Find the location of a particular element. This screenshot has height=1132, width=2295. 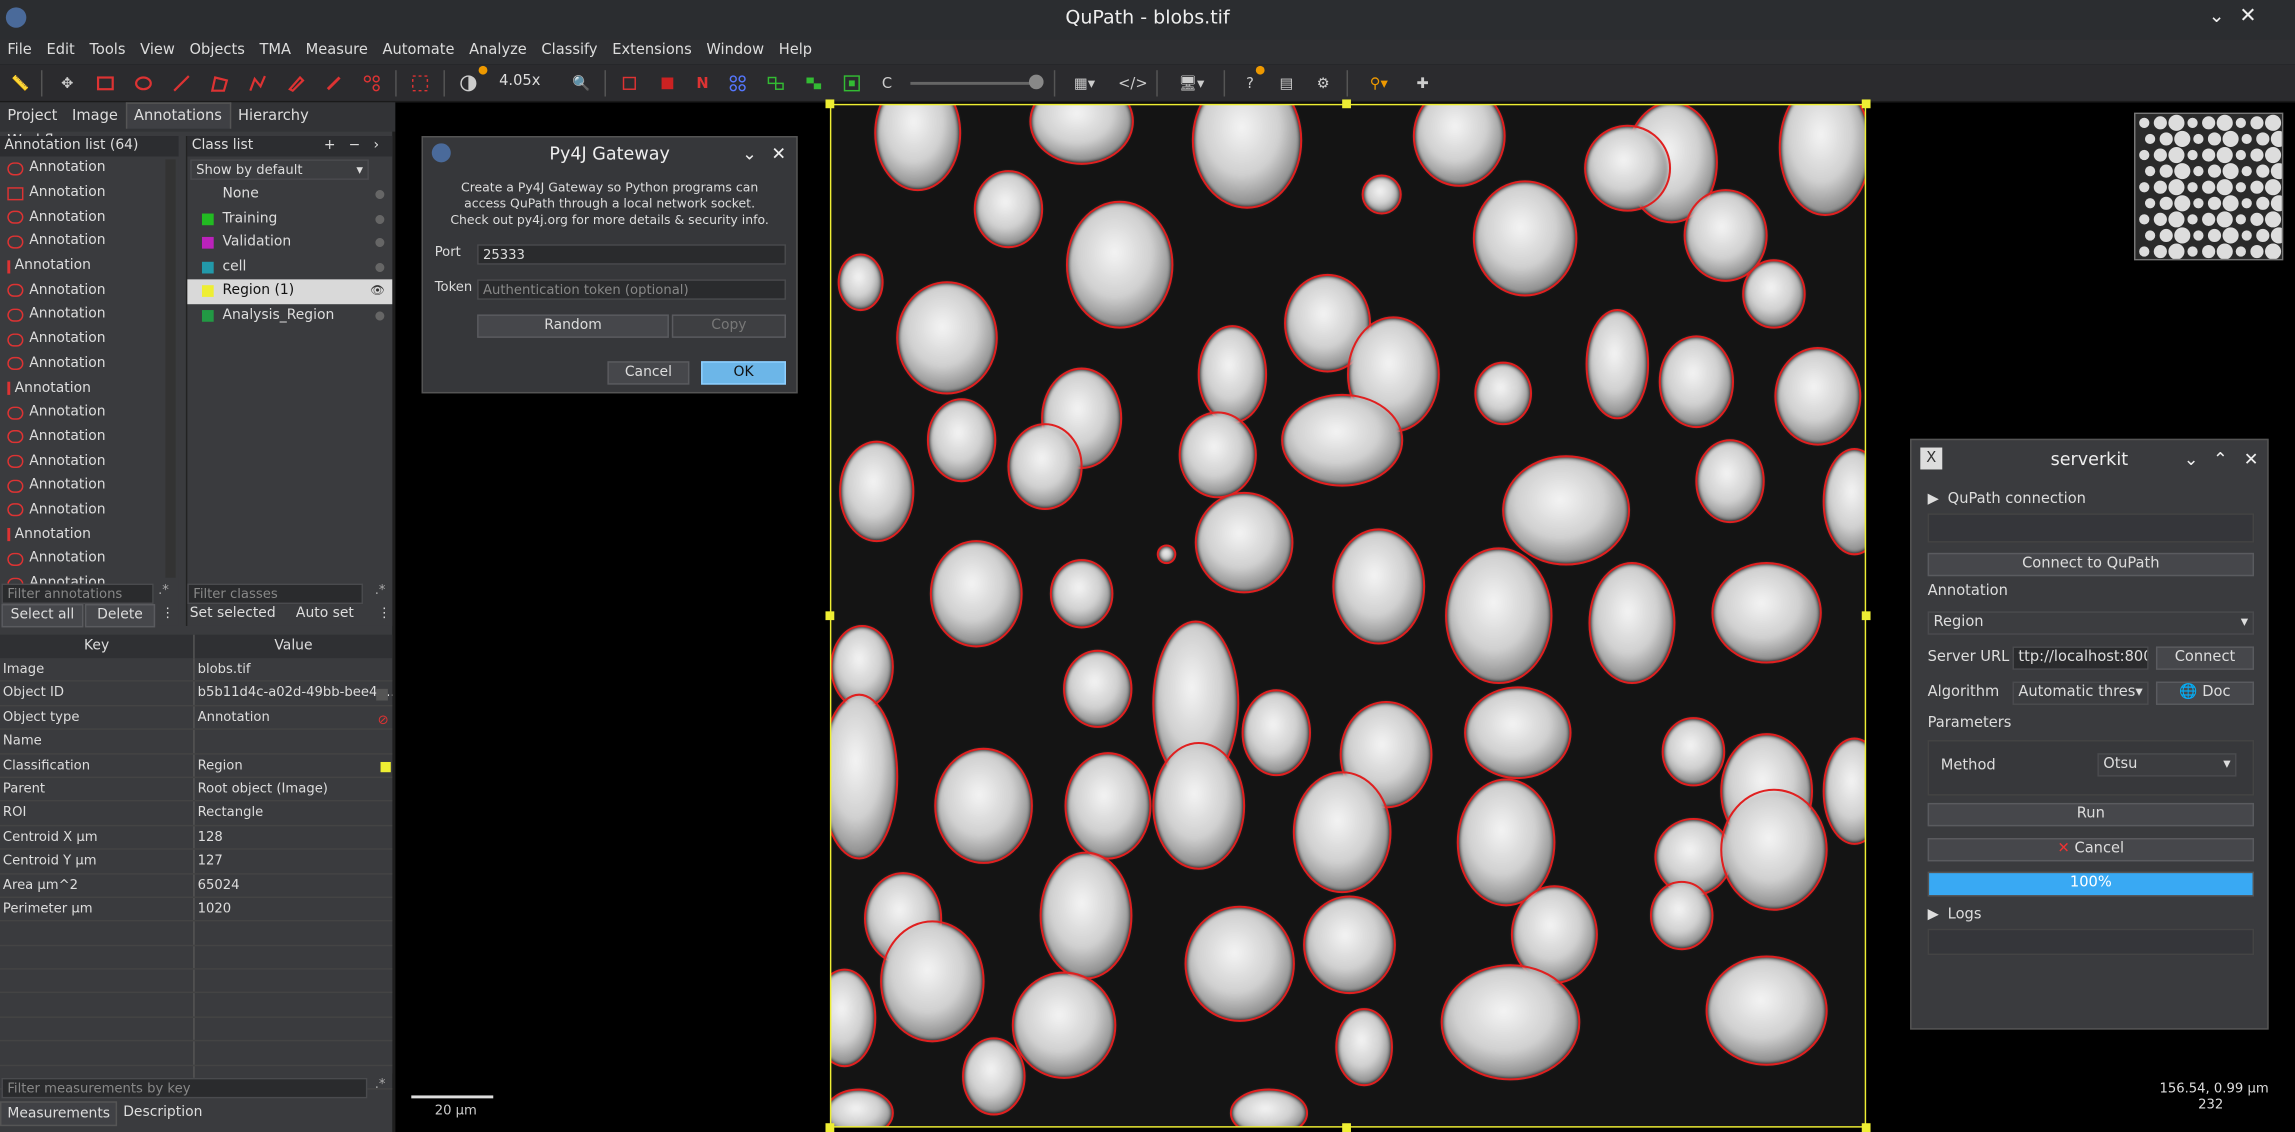

table-row: Centroid X µm 128 is located at coordinates (196, 837).